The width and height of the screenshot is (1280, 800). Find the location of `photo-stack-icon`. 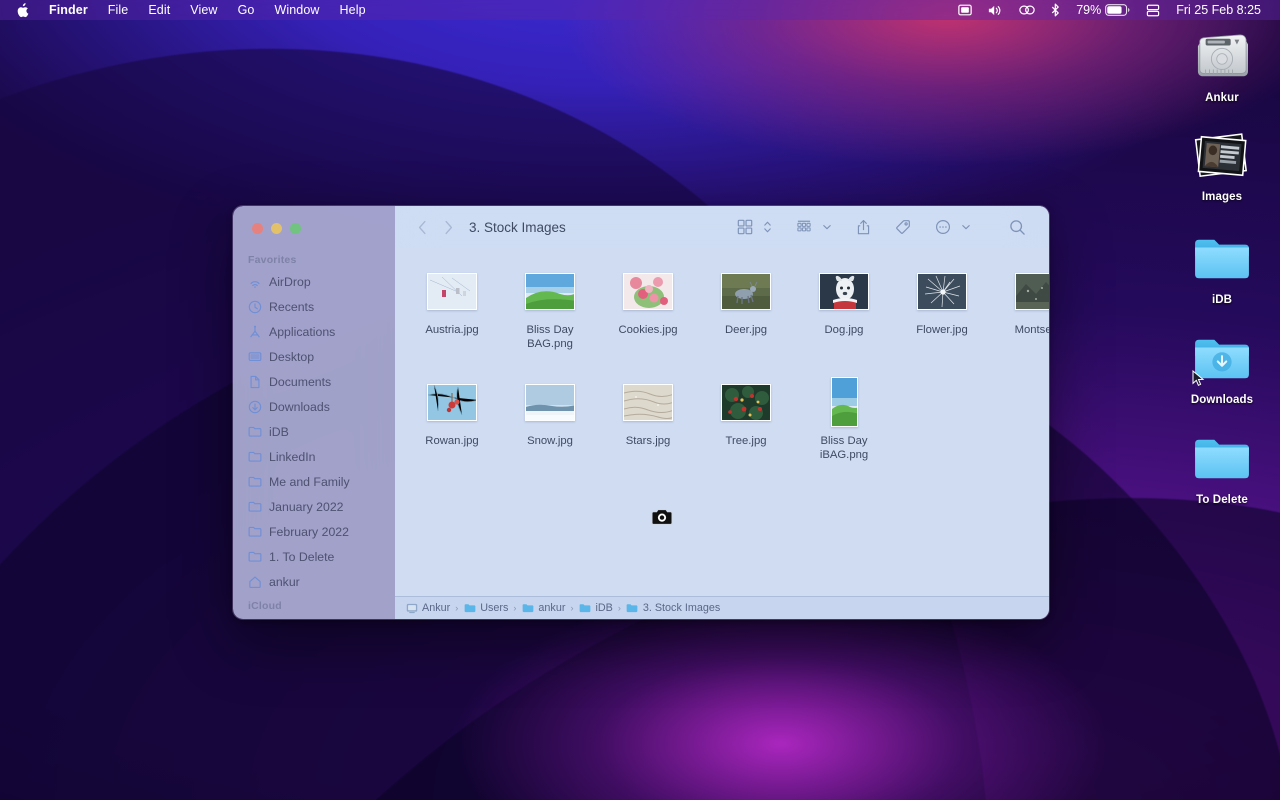

photo-stack-icon is located at coordinates (1222, 156).